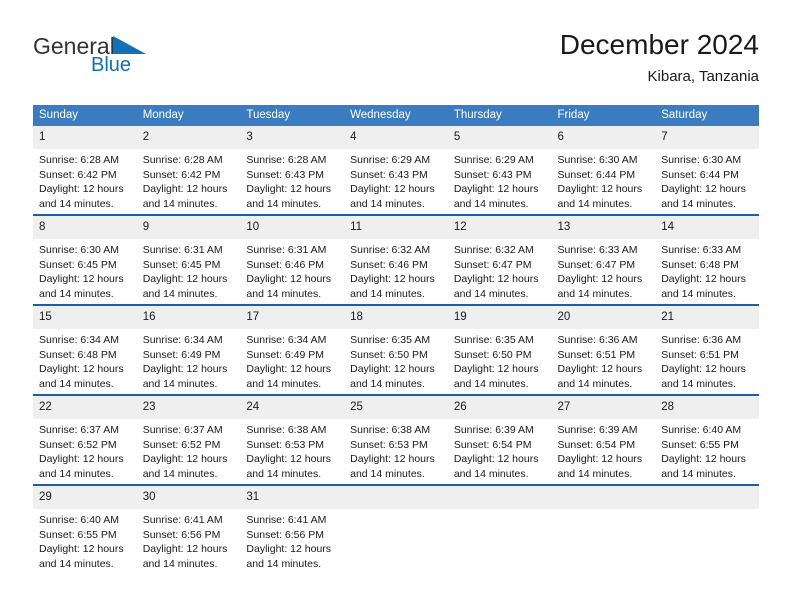 This screenshot has height=612, width=792. I want to click on sunrise-text: Sunrise: 6:41 AM, so click(182, 520).